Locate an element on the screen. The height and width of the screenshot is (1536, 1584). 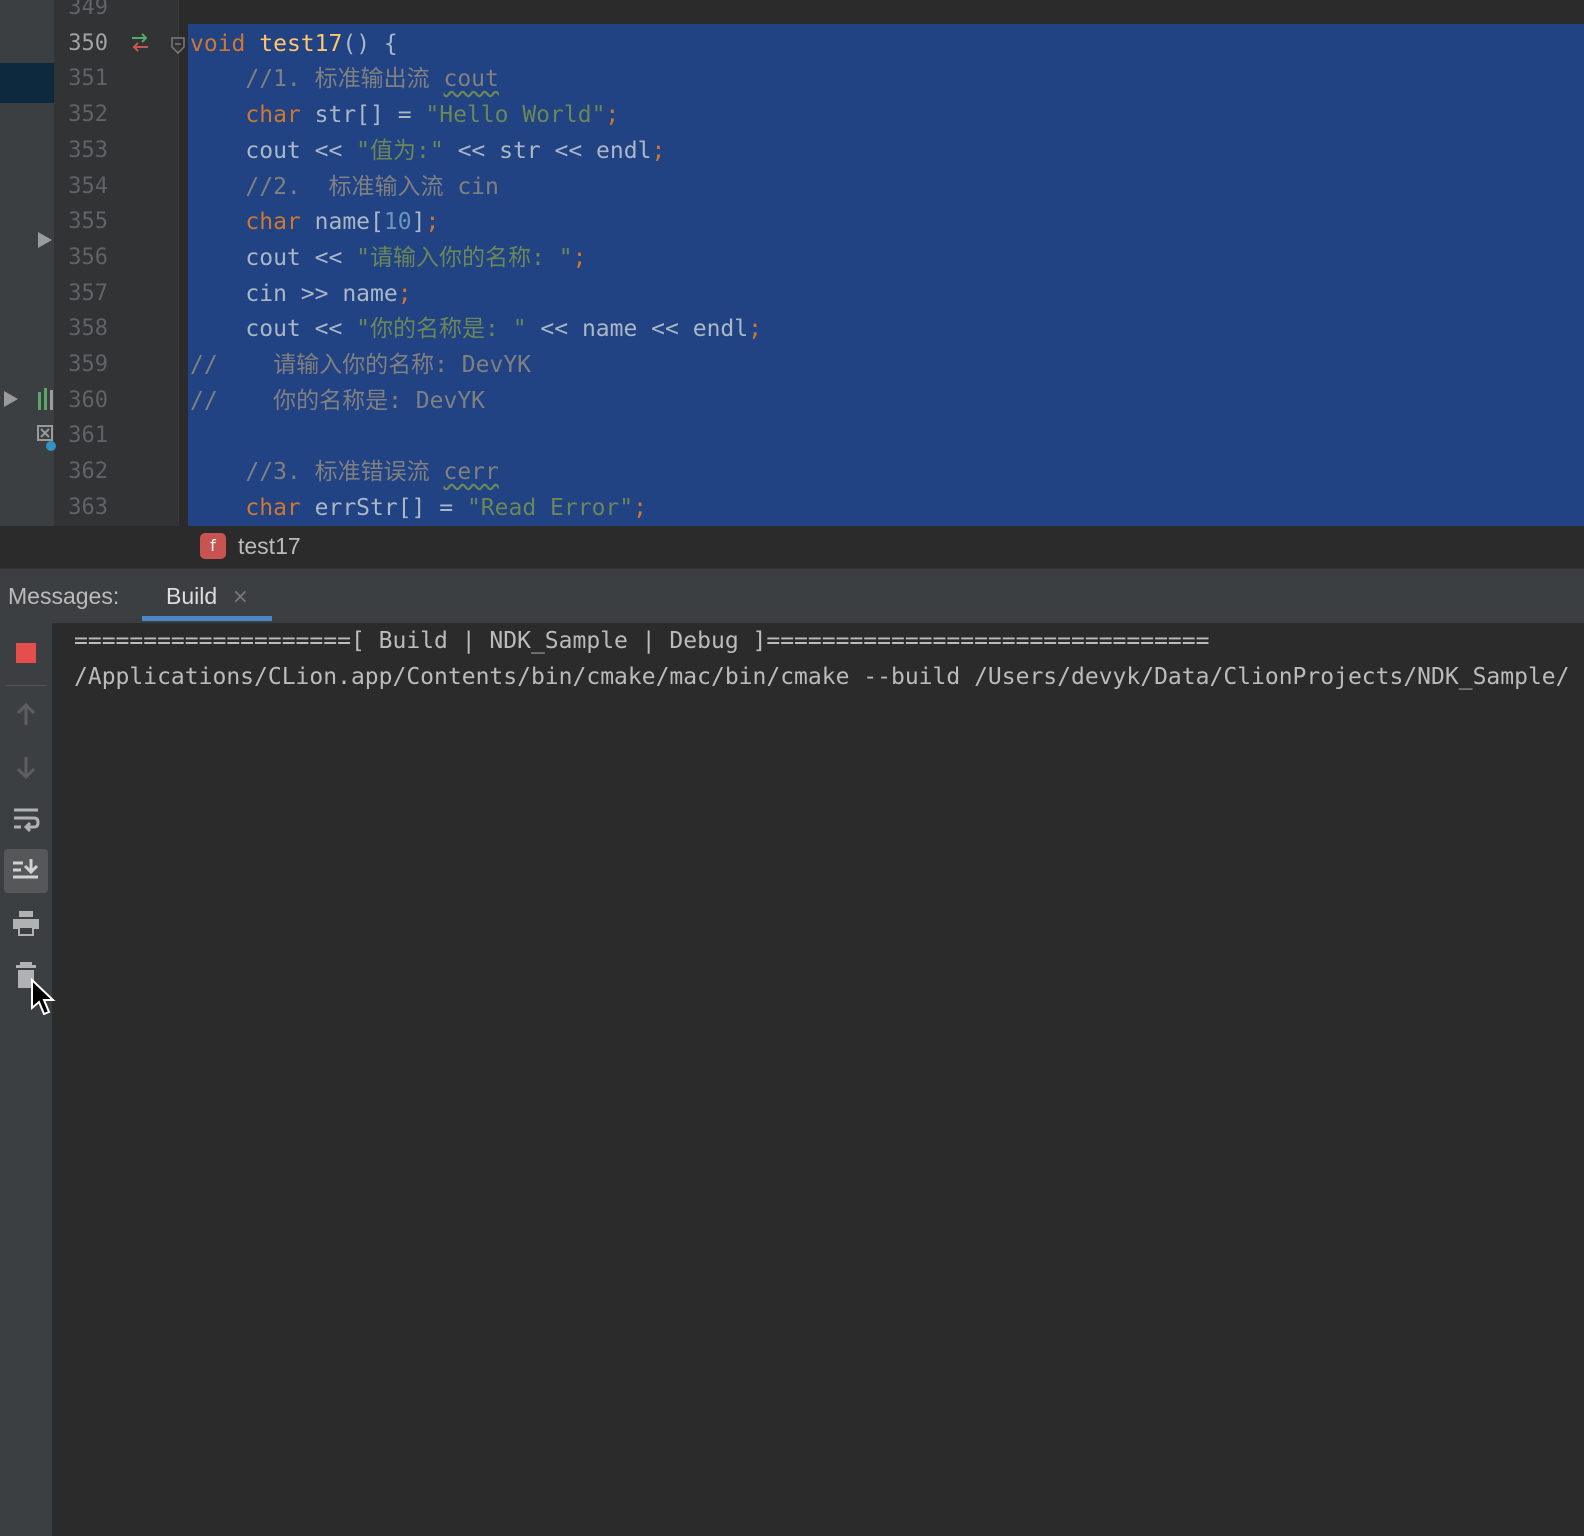
code-line: char errStr[] = "Read Error"; is located at coordinates (418, 508).